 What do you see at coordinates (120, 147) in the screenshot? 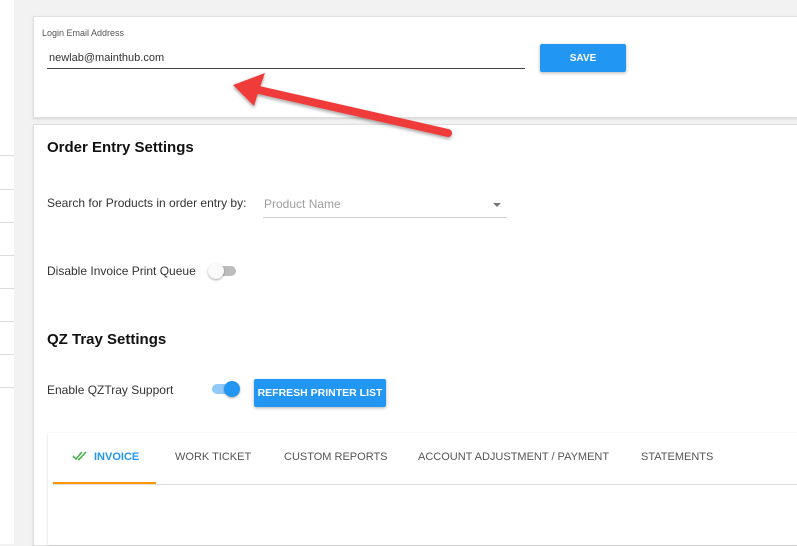
I see `order-entry-settings-title: Order Entry Settings` at bounding box center [120, 147].